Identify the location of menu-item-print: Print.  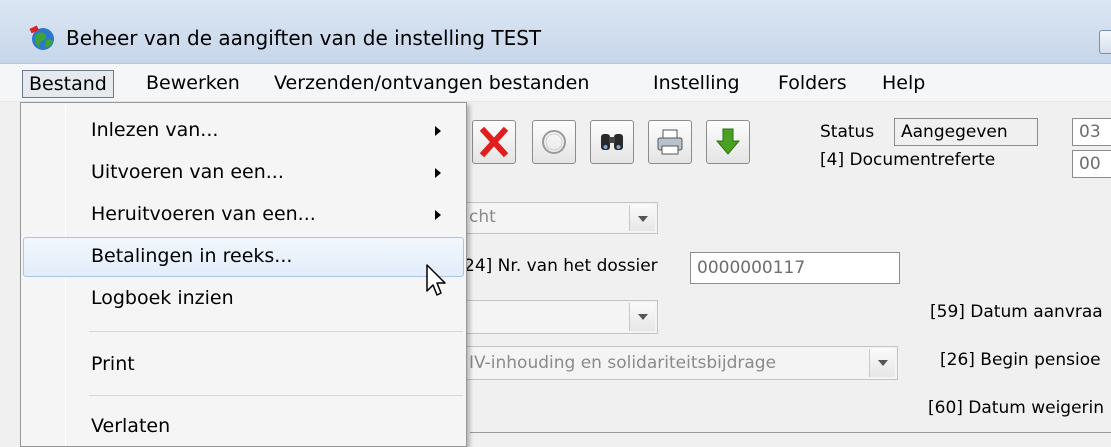
(243, 365).